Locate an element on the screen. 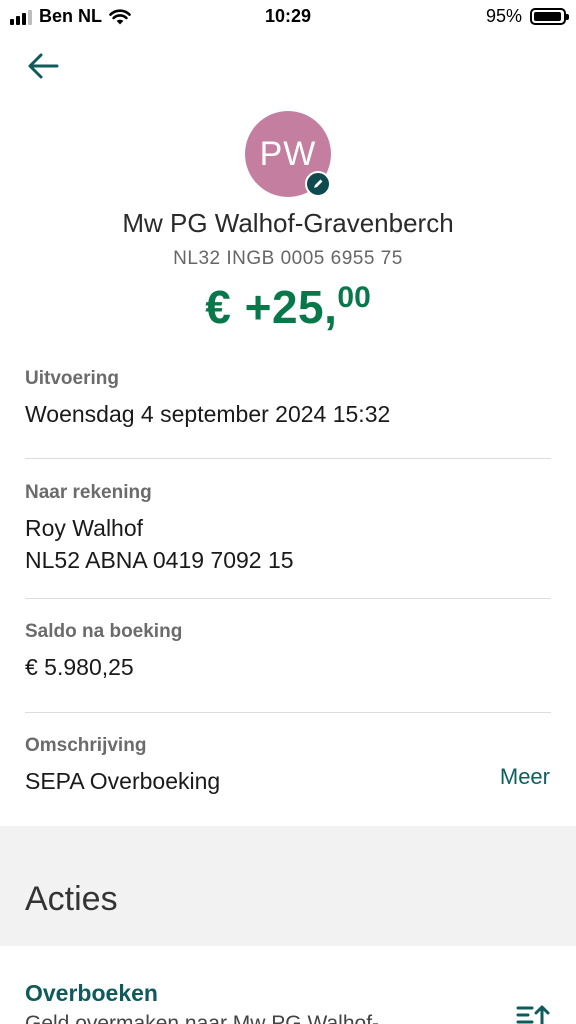 The image size is (576, 1024). to-account-name: Roy Walhof is located at coordinates (84, 528).